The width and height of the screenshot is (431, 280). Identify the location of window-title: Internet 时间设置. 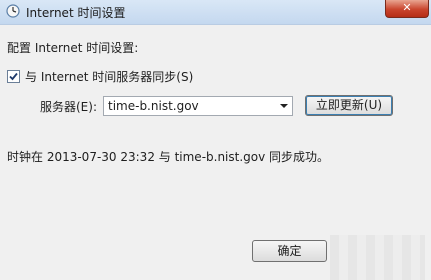
(76, 13).